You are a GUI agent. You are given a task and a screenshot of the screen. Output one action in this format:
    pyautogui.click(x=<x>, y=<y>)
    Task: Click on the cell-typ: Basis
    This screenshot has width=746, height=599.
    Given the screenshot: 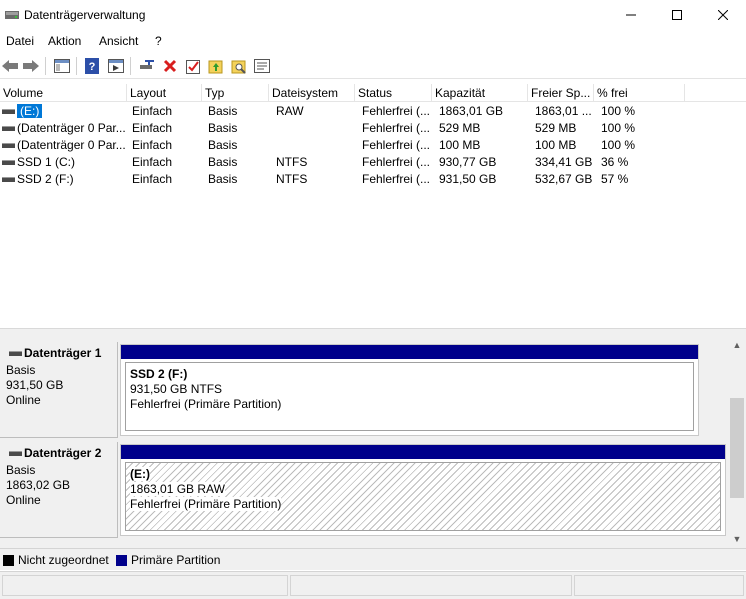 What is the action you would take?
    pyautogui.click(x=237, y=128)
    